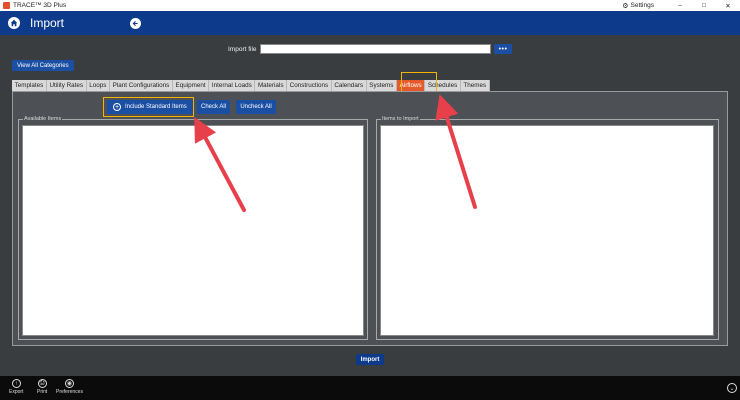  I want to click on home-icon, so click(14, 23).